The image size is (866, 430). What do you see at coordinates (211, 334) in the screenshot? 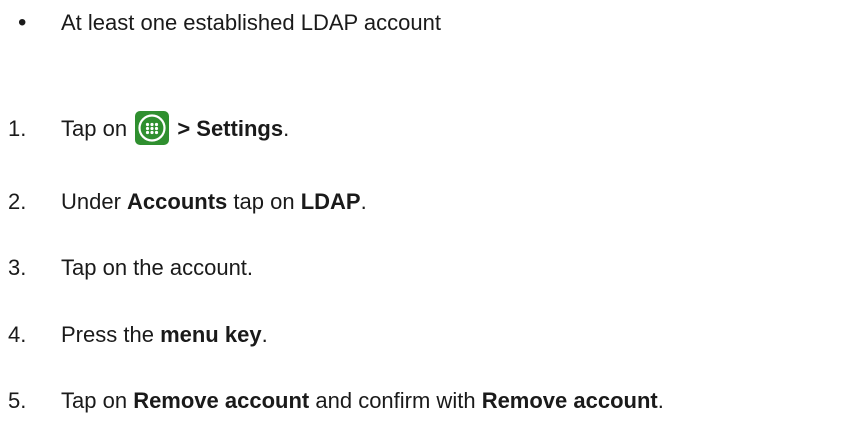
I see `menu-key-label: menu key` at bounding box center [211, 334].